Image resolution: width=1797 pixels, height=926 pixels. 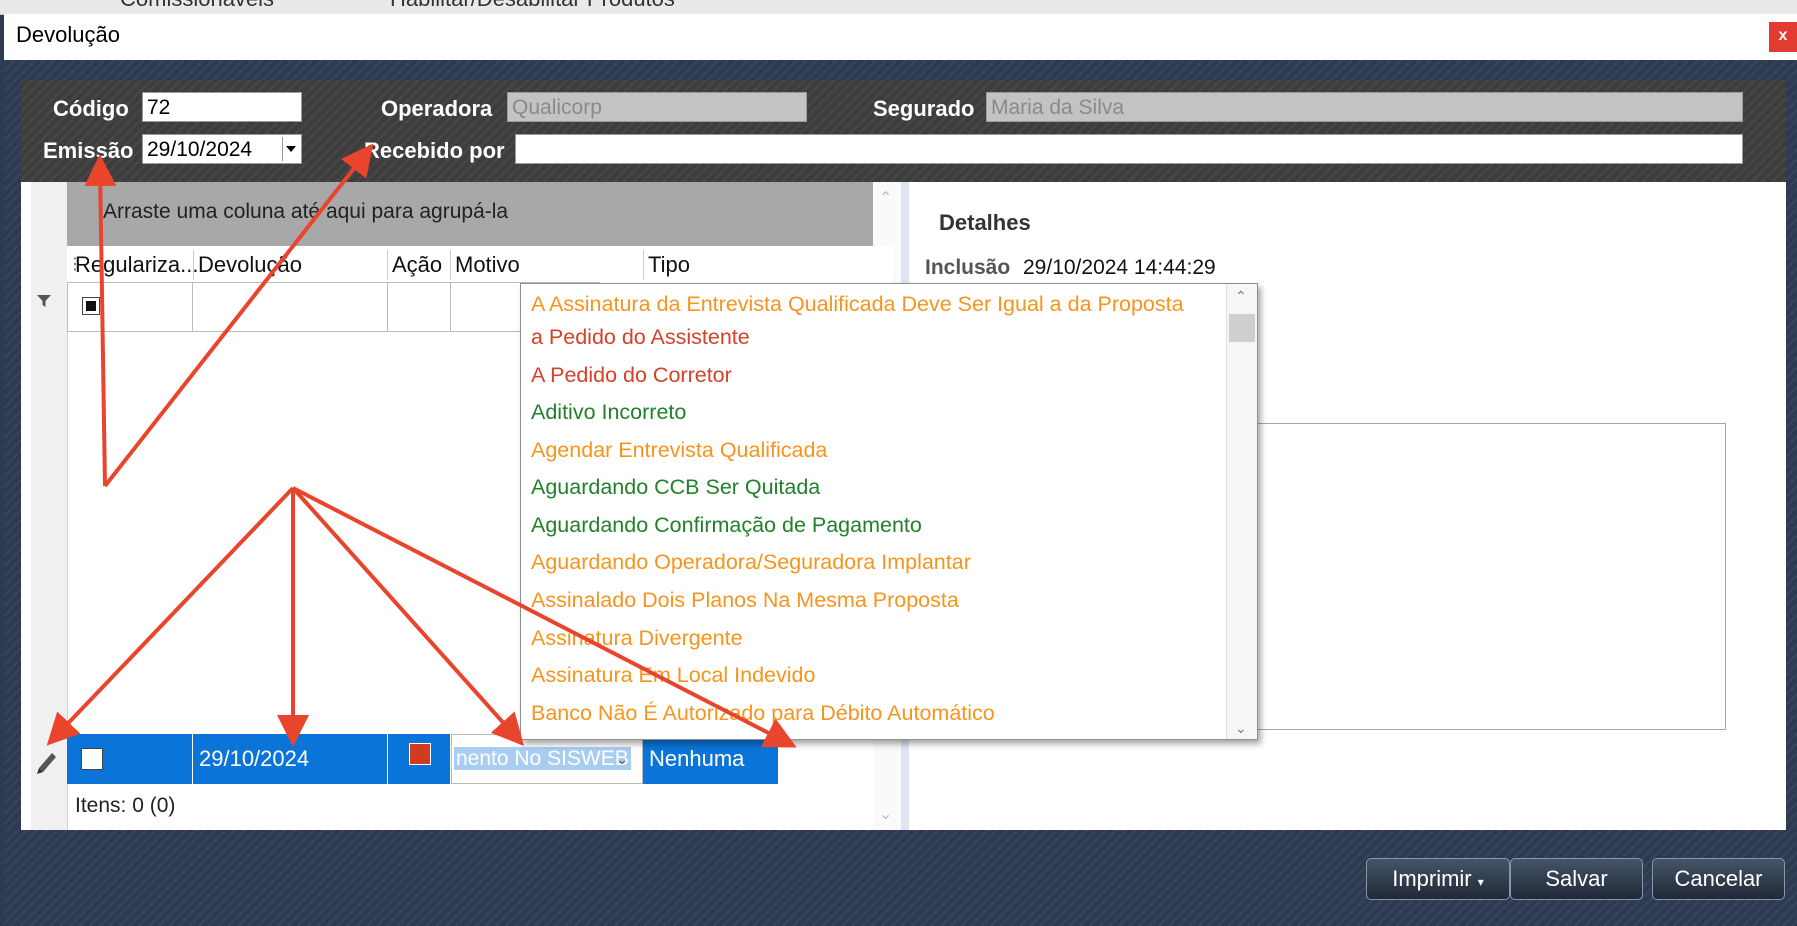 What do you see at coordinates (1459, 576) in the screenshot?
I see `details-textarea` at bounding box center [1459, 576].